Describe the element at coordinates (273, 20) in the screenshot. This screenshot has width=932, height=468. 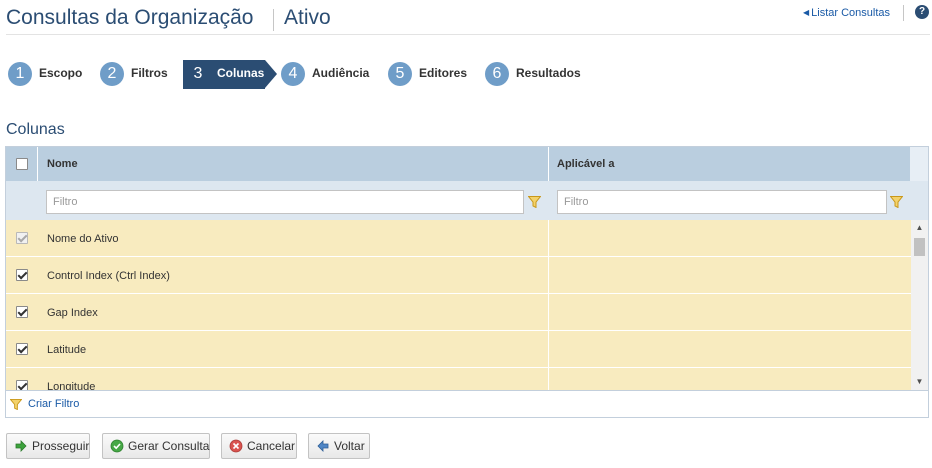
I see `title-divider` at that location.